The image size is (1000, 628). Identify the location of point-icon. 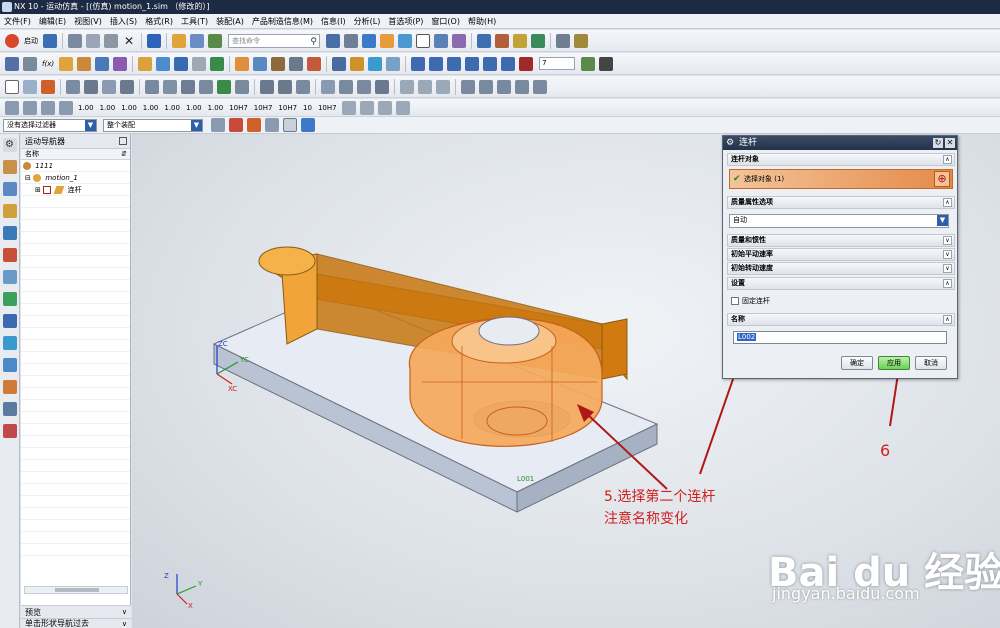
(181, 63).